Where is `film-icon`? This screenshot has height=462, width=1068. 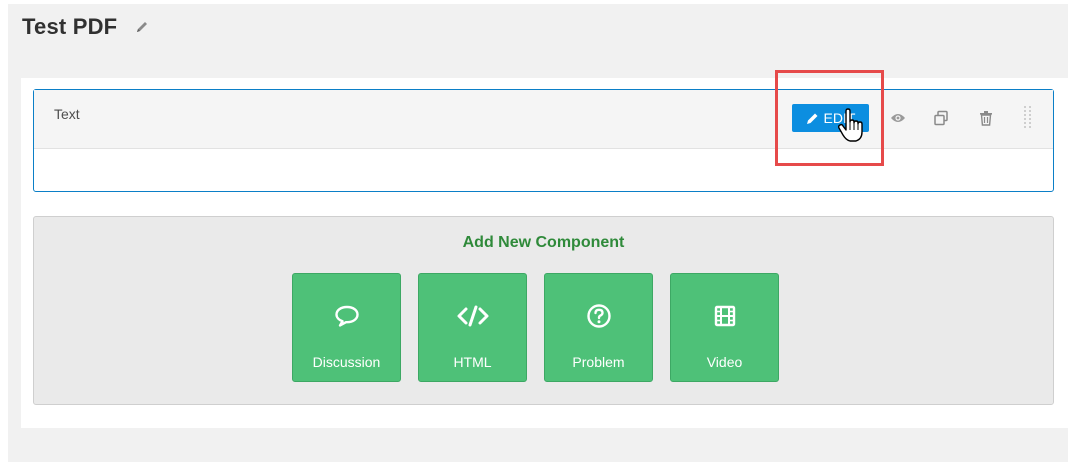
film-icon is located at coordinates (725, 316).